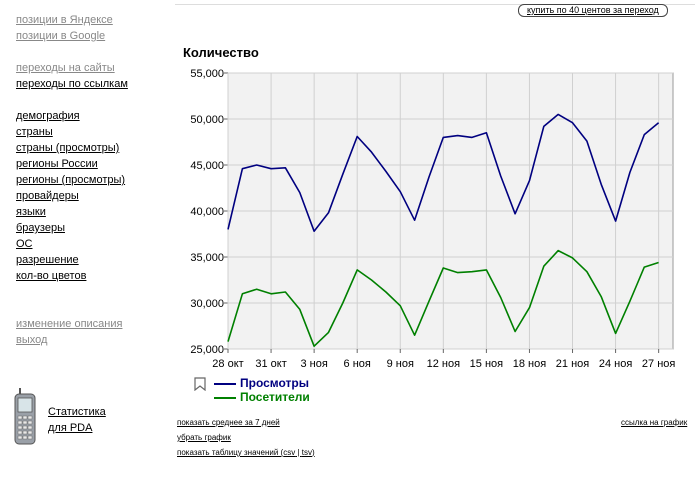 This screenshot has height=485, width=700. I want to click on y-tick-label: 55,000, so click(207, 74).